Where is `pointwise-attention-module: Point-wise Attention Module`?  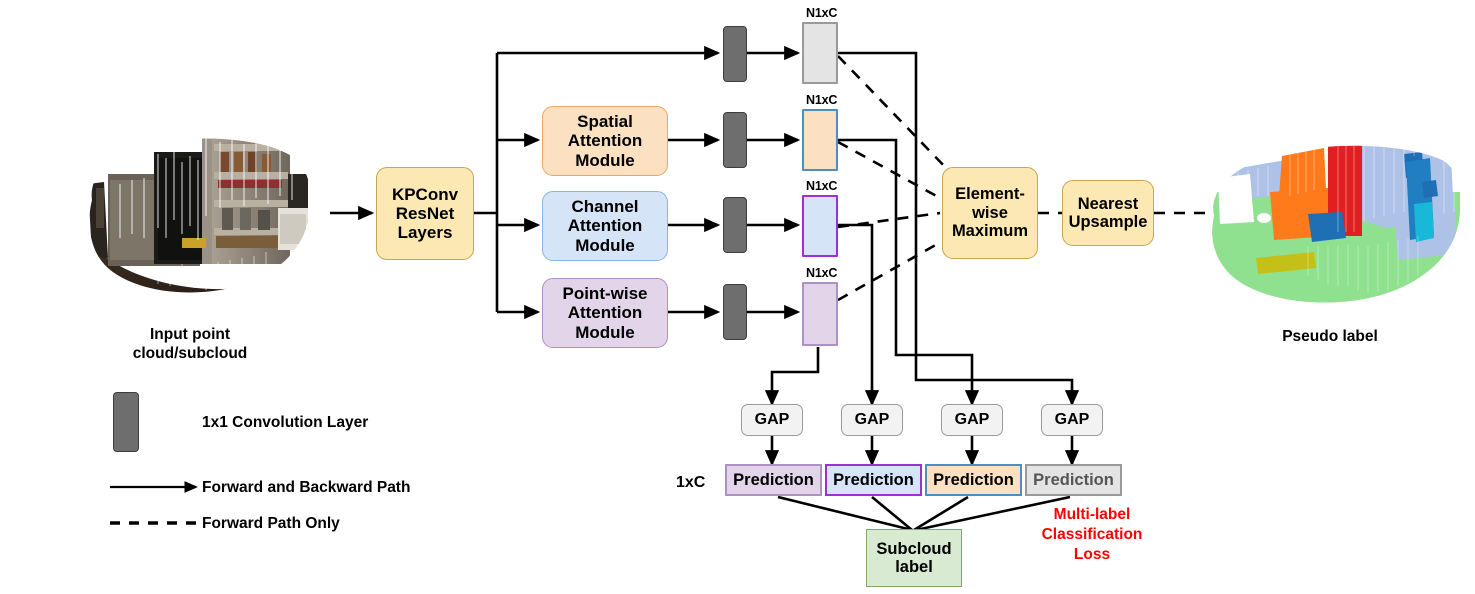
pointwise-attention-module: Point-wise Attention Module is located at coordinates (605, 313).